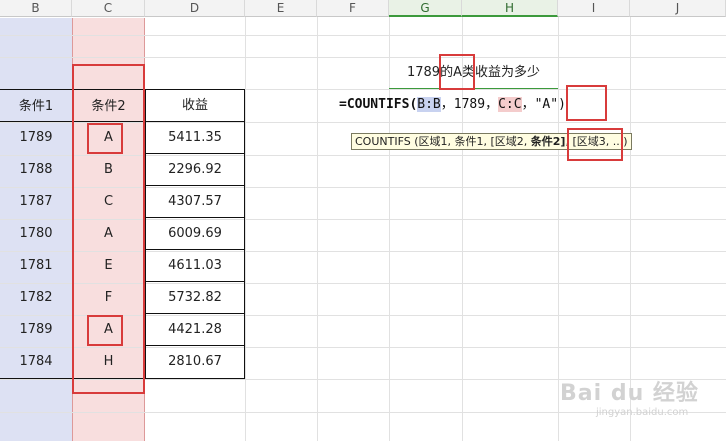 The image size is (726, 441). I want to click on formula-criteria2: "A", so click(546, 104).